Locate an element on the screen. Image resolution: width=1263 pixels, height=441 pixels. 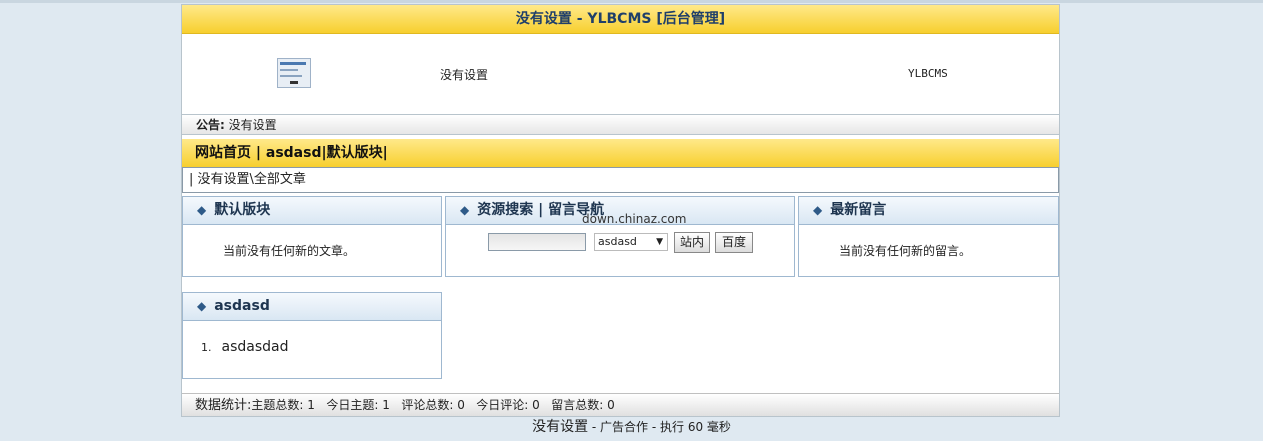
stats-messages-label: 留言总数: is located at coordinates (577, 405).